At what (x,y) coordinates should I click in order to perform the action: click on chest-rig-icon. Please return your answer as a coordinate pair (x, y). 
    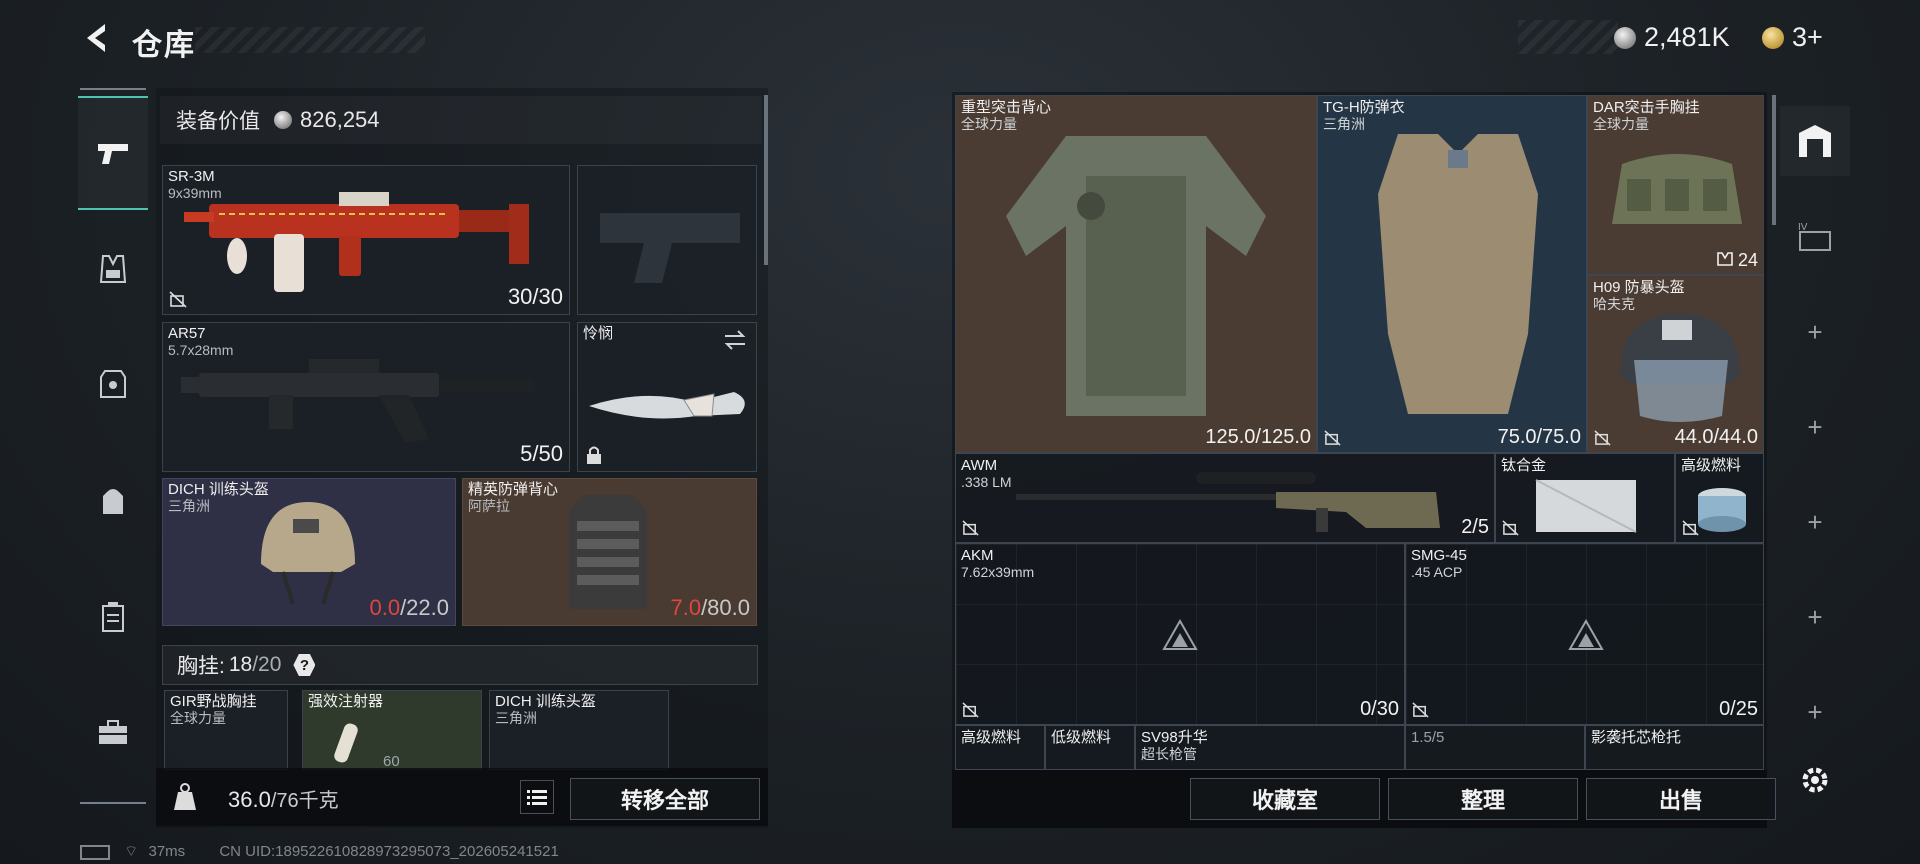
    Looking at the image, I should click on (113, 269).